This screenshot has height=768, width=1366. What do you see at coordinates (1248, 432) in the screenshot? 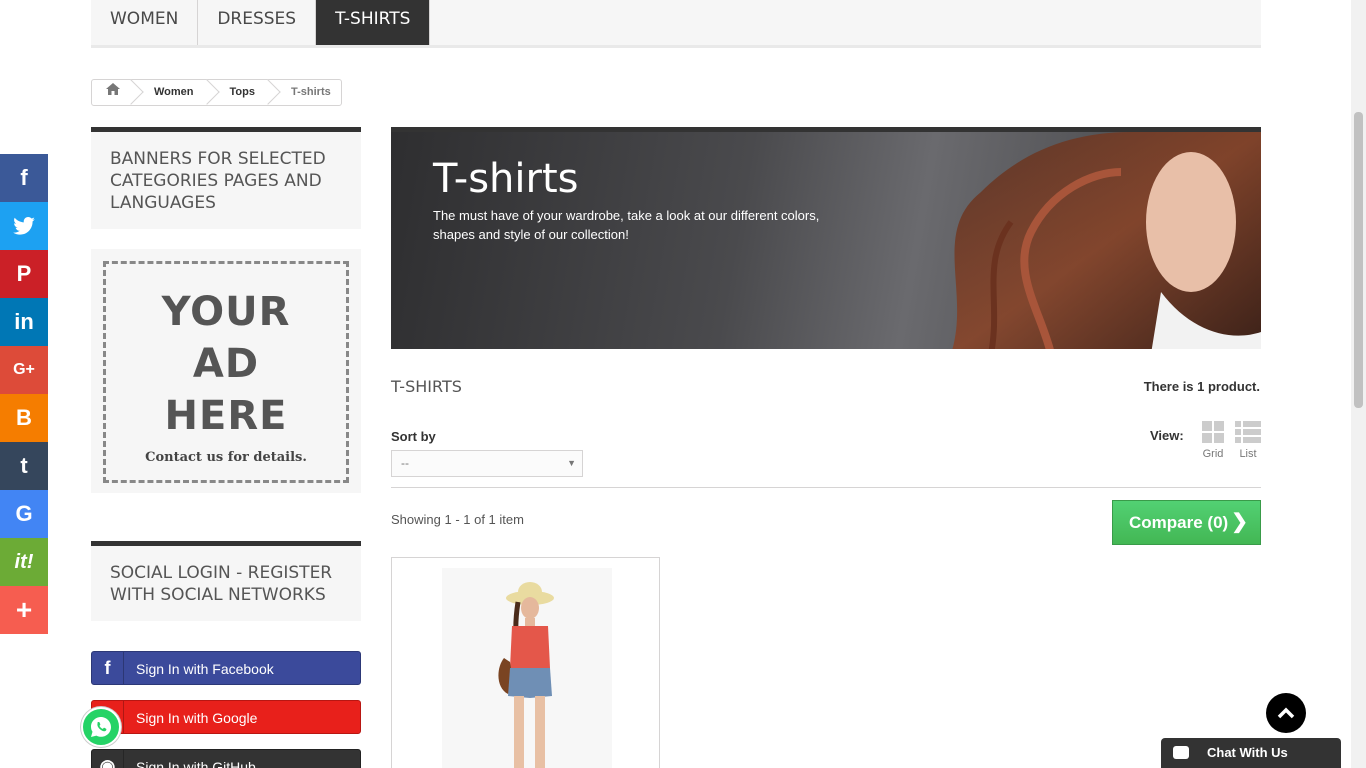
I see `list-icon` at bounding box center [1248, 432].